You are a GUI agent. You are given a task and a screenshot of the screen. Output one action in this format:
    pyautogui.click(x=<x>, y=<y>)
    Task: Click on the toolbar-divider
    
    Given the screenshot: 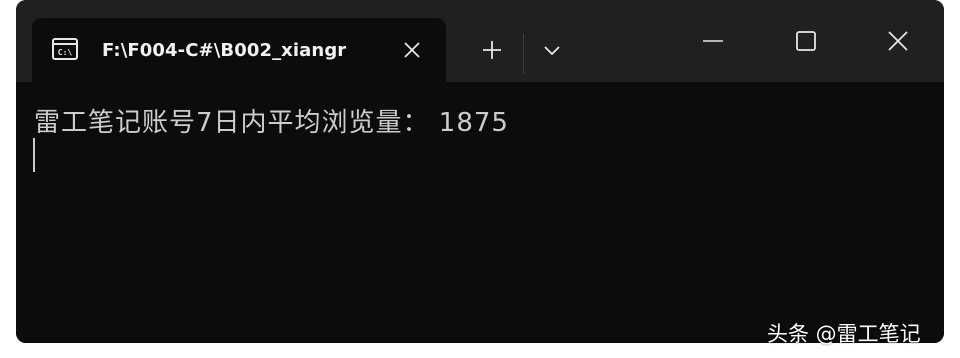 What is the action you would take?
    pyautogui.click(x=523, y=54)
    